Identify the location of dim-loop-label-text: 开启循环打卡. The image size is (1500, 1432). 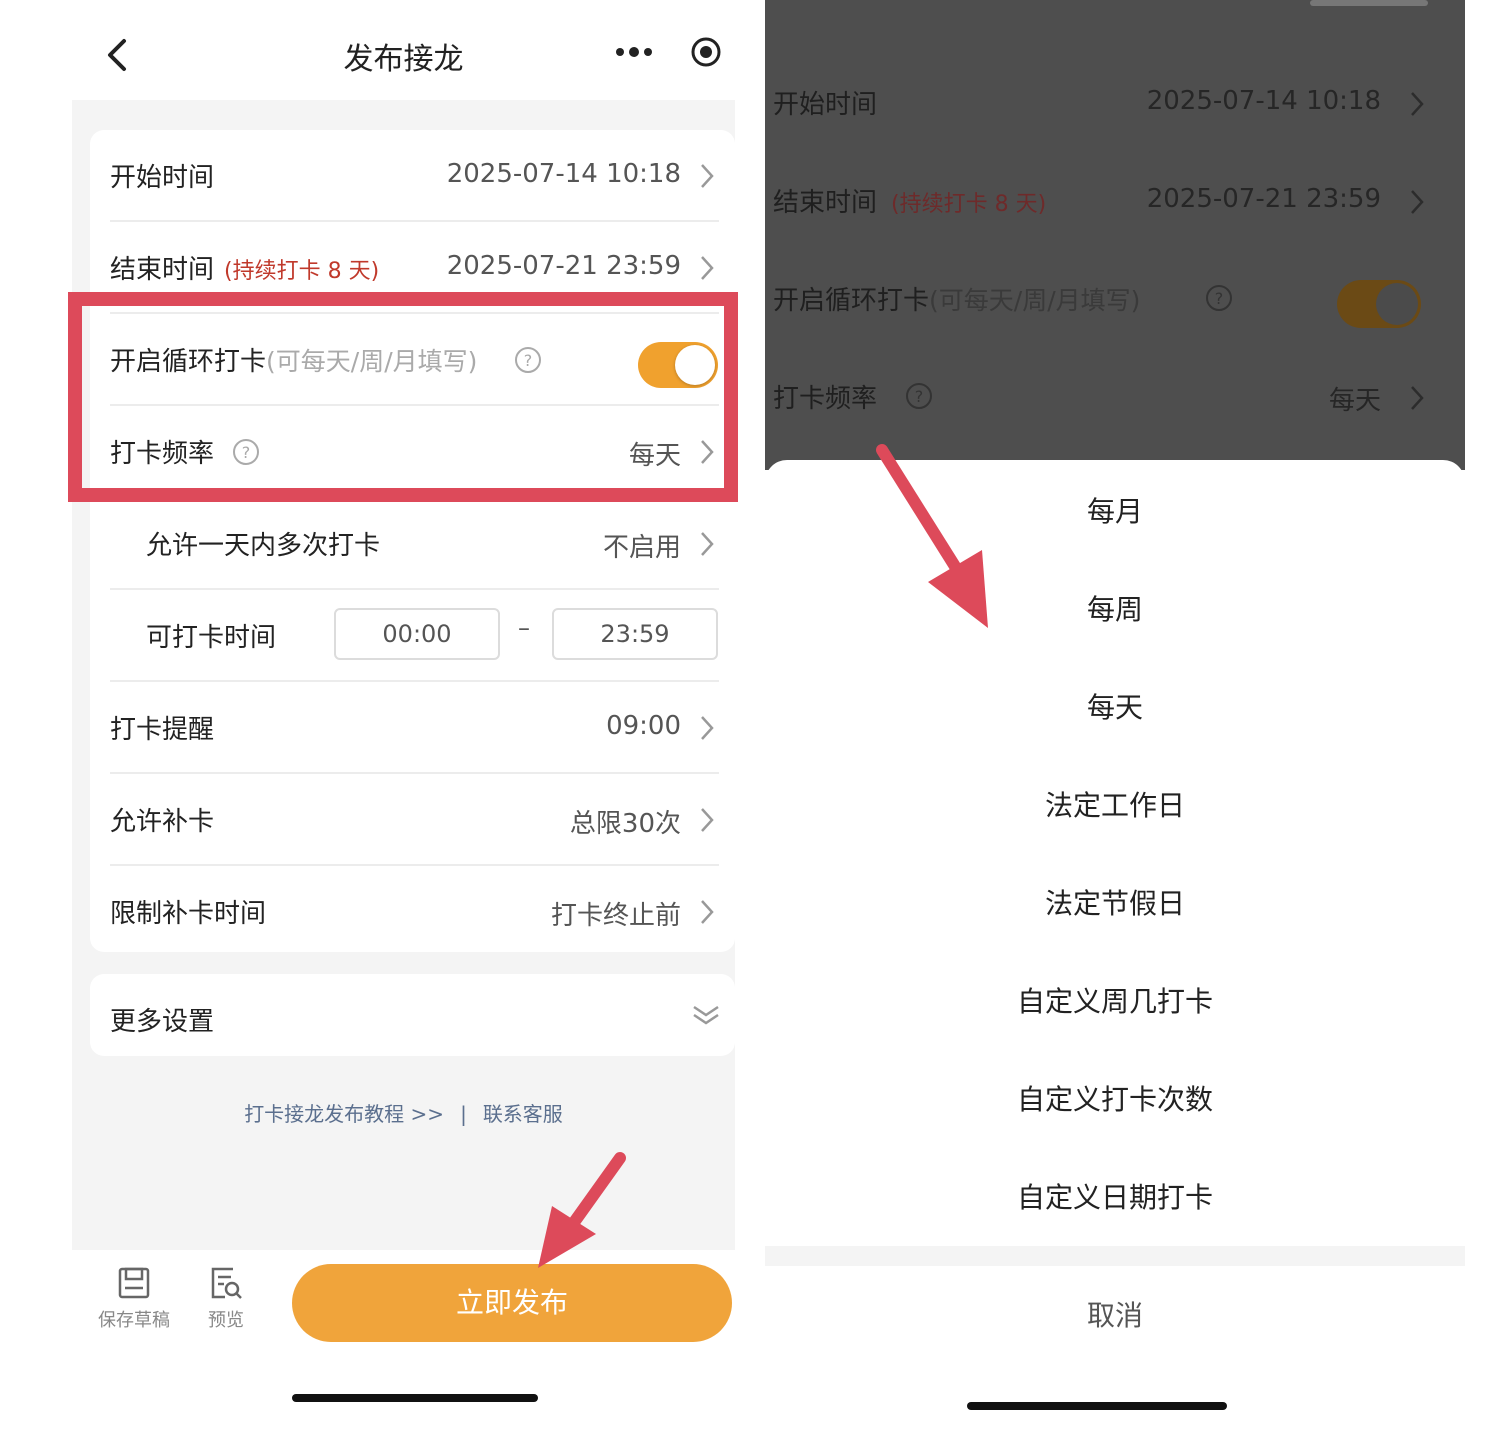
(851, 301).